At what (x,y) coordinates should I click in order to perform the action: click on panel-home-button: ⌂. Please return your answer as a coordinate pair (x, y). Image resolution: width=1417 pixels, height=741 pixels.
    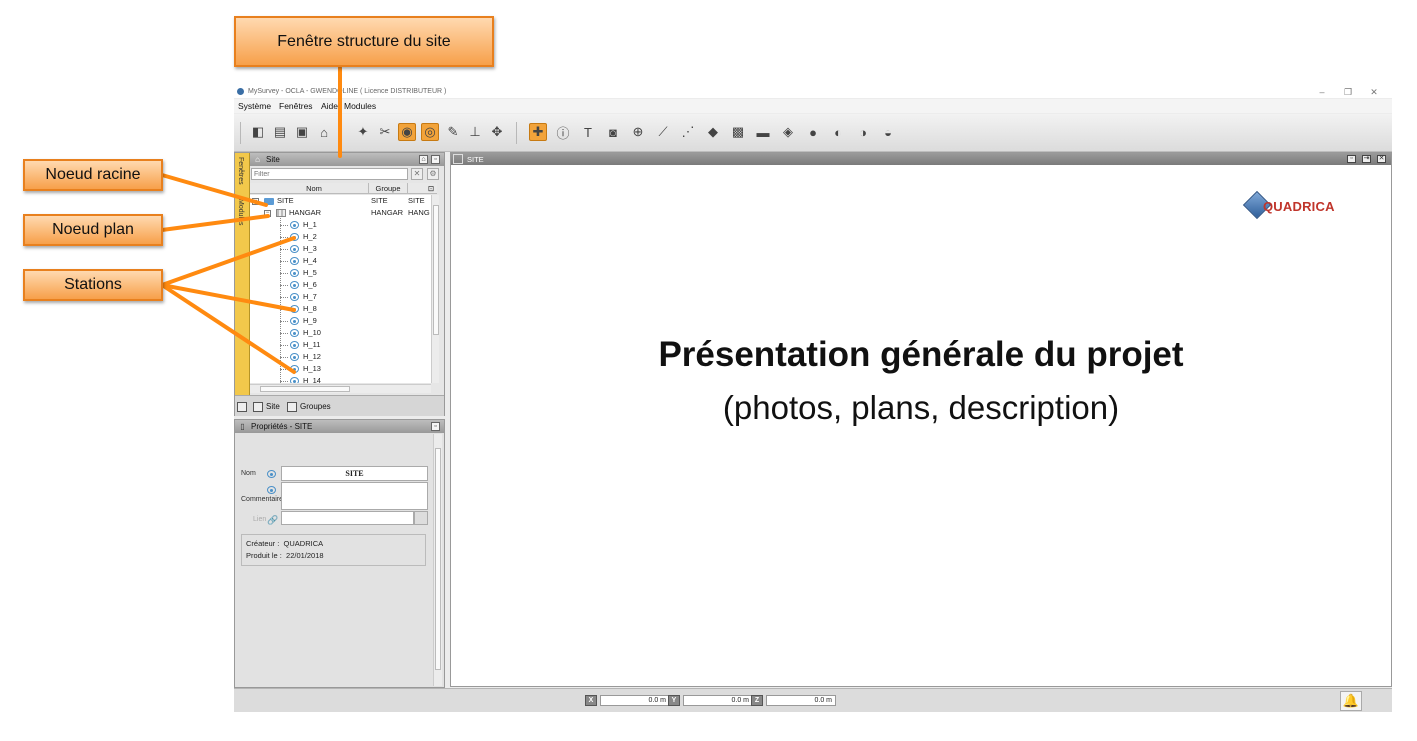
    Looking at the image, I should click on (423, 159).